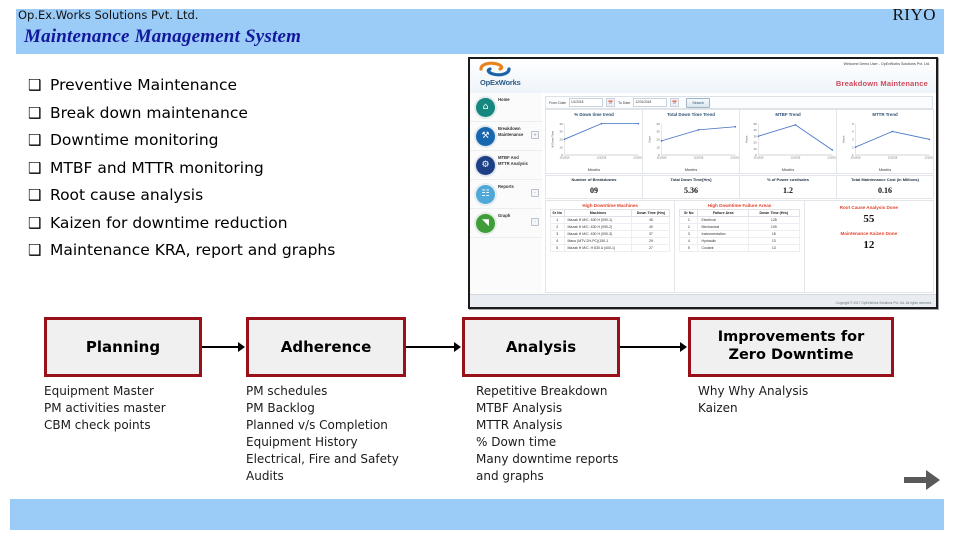 The image size is (960, 540). Describe the element at coordinates (691, 190) in the screenshot. I see `kpi-value: 5.36` at that location.